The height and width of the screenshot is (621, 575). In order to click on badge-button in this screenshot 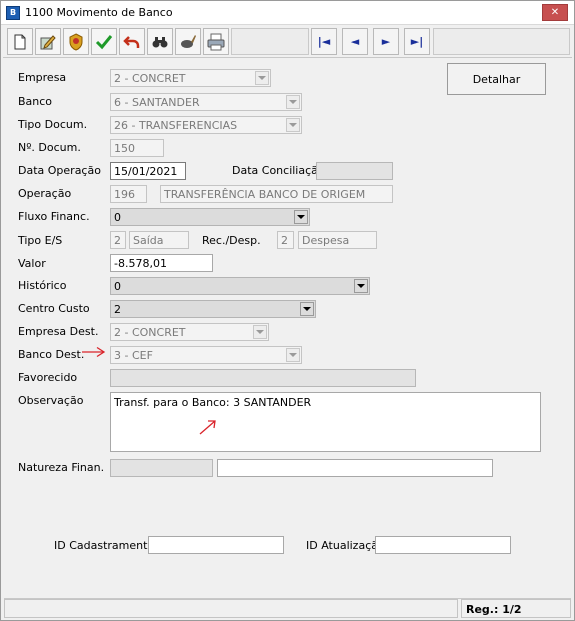, I will do `click(76, 41)`.